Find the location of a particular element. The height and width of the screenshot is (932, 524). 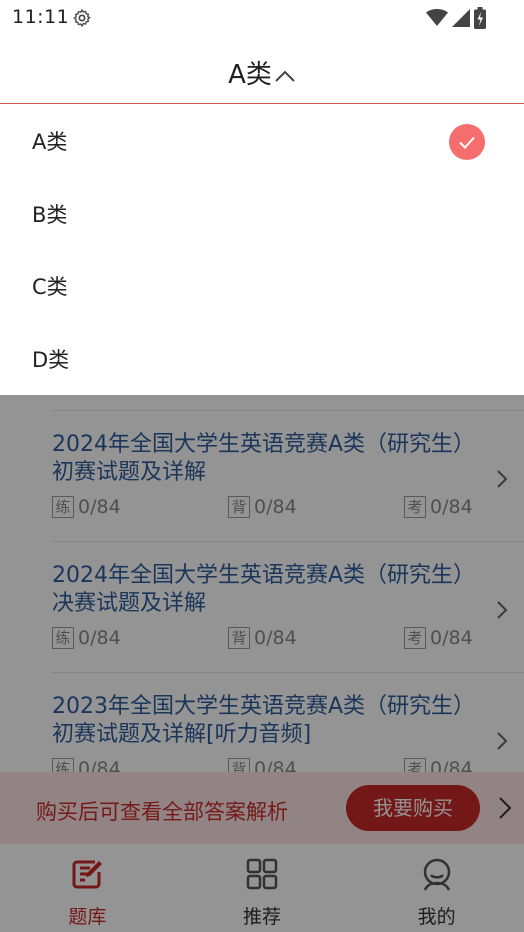

dropdown-item-b: B类 is located at coordinates (262, 214).